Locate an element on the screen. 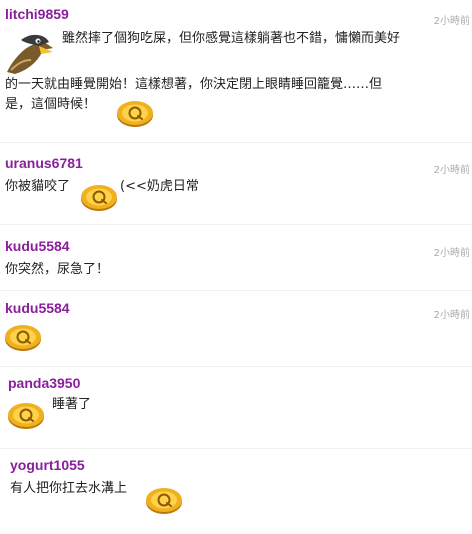 Image resolution: width=472 pixels, height=534 pixels. comment-text: 有人把你扛去水溝上 is located at coordinates (69, 488).